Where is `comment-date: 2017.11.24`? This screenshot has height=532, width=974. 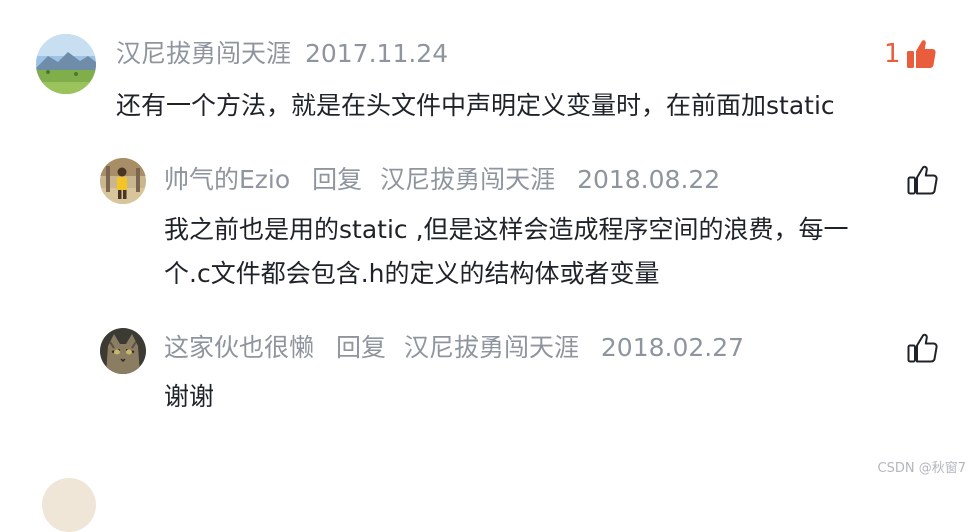 comment-date: 2017.11.24 is located at coordinates (376, 53).